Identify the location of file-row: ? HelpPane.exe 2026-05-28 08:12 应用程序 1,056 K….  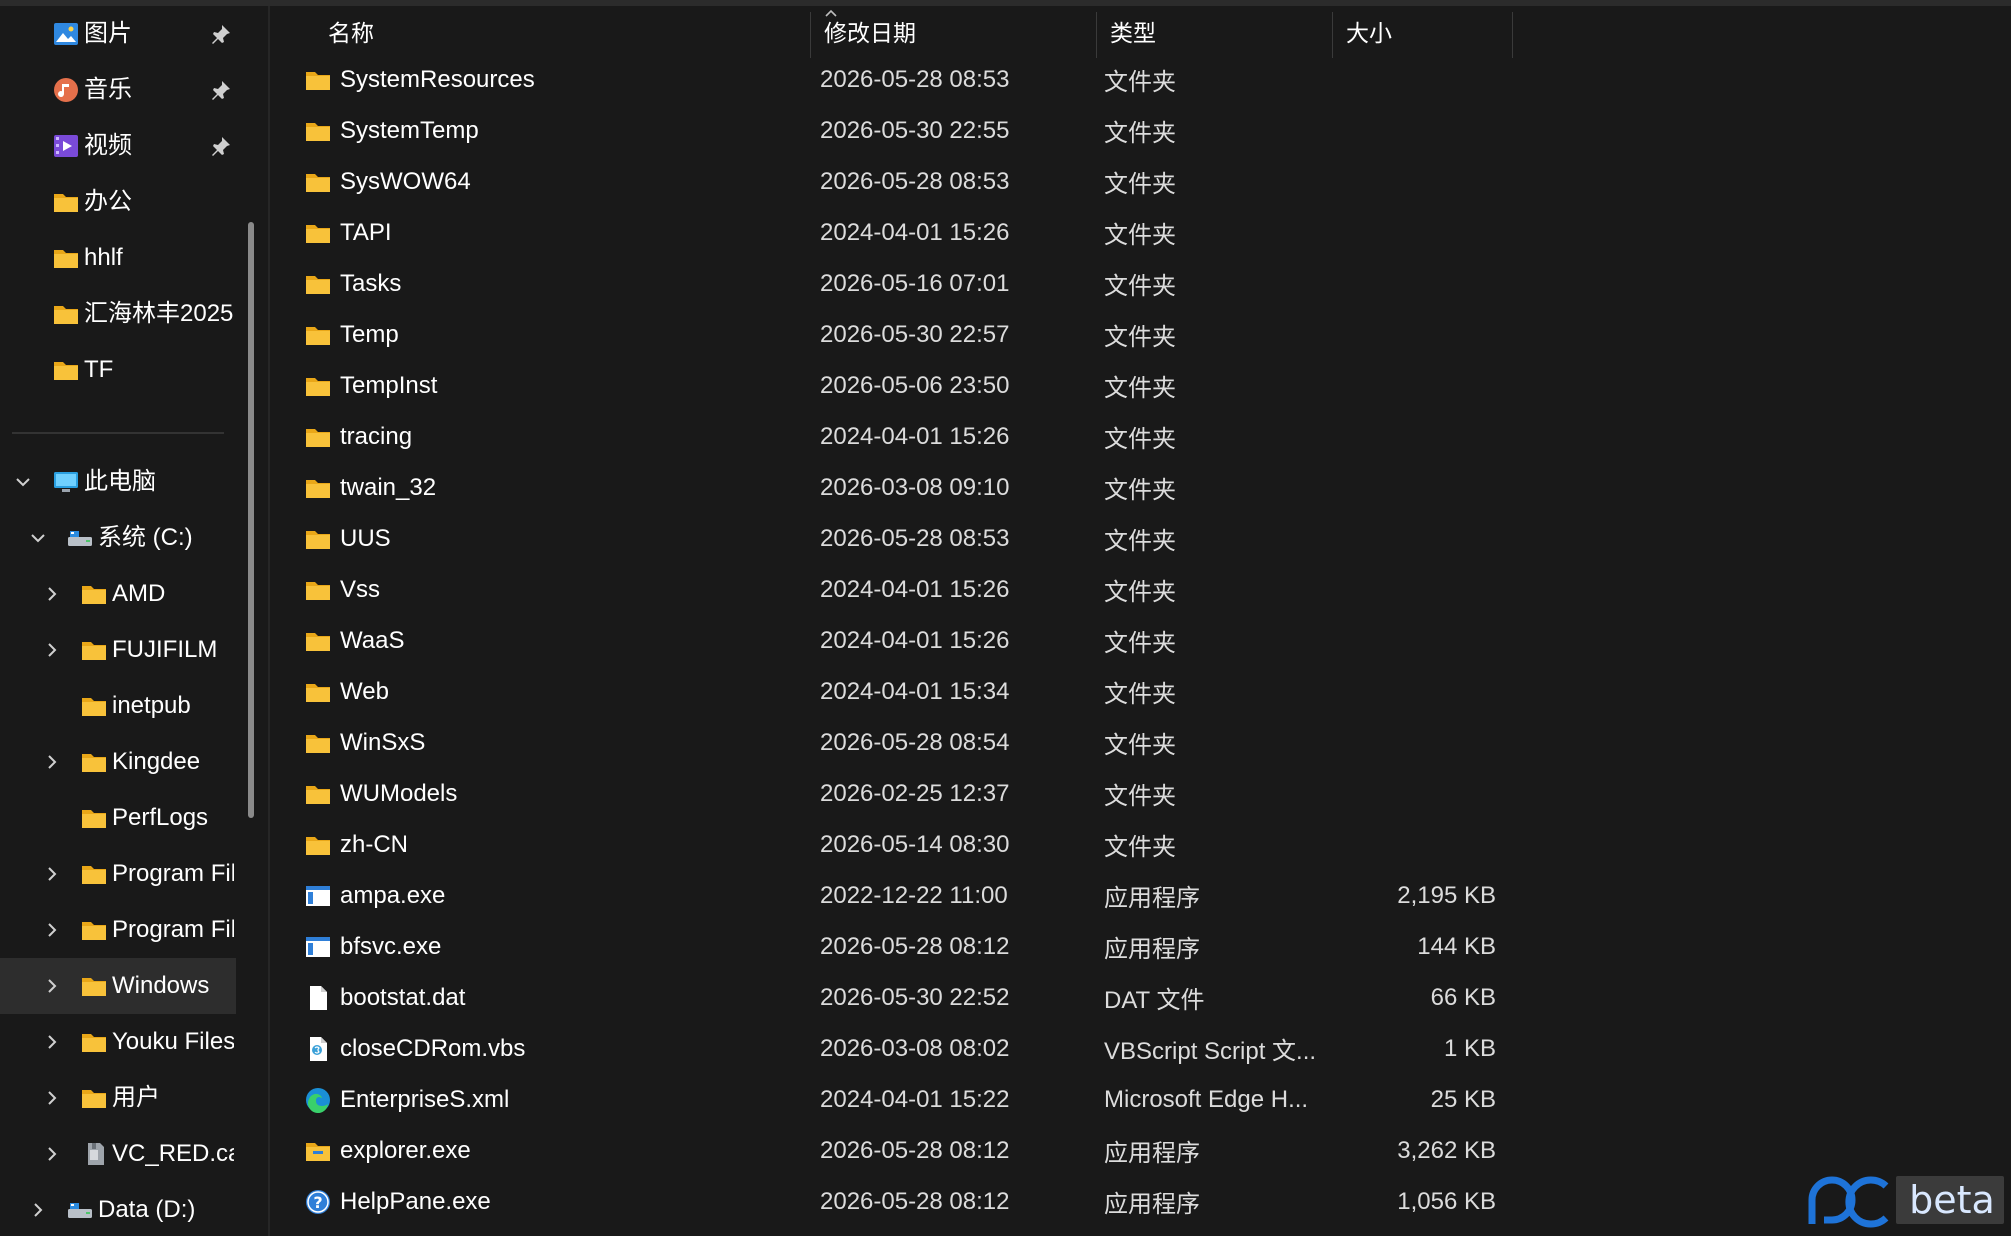
(895, 1201).